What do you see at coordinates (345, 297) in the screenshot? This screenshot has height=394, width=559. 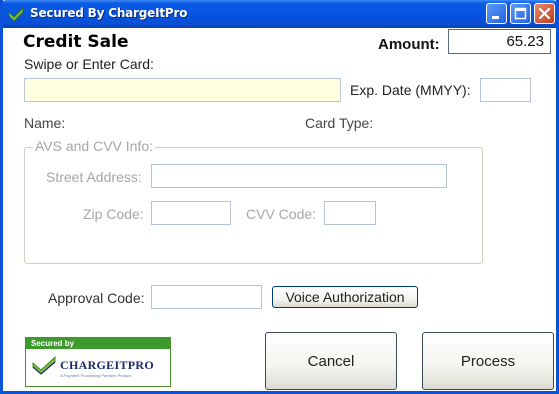 I see `voice-authorization-button: Voice Authorization` at bounding box center [345, 297].